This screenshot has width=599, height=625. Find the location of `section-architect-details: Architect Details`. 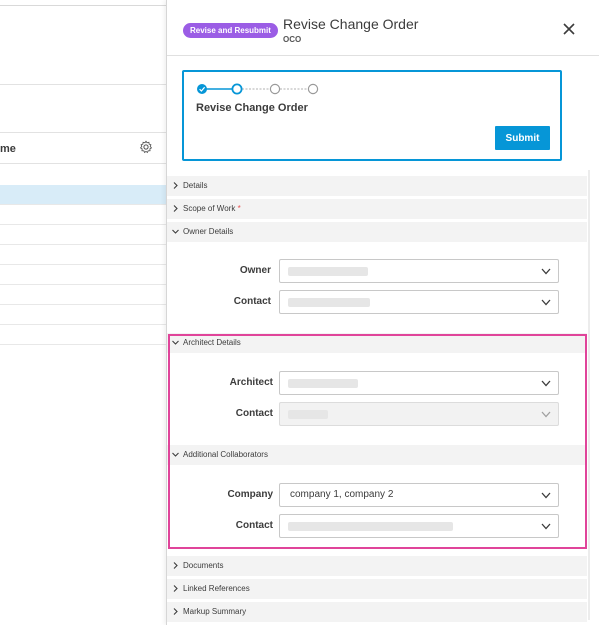

section-architect-details: Architect Details is located at coordinates (377, 343).